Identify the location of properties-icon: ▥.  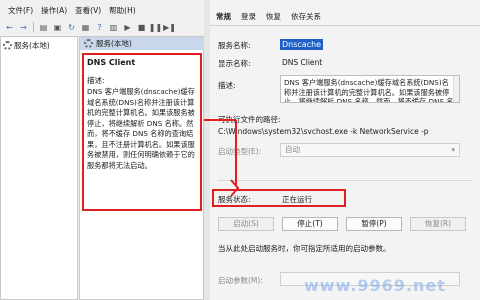
(113, 27).